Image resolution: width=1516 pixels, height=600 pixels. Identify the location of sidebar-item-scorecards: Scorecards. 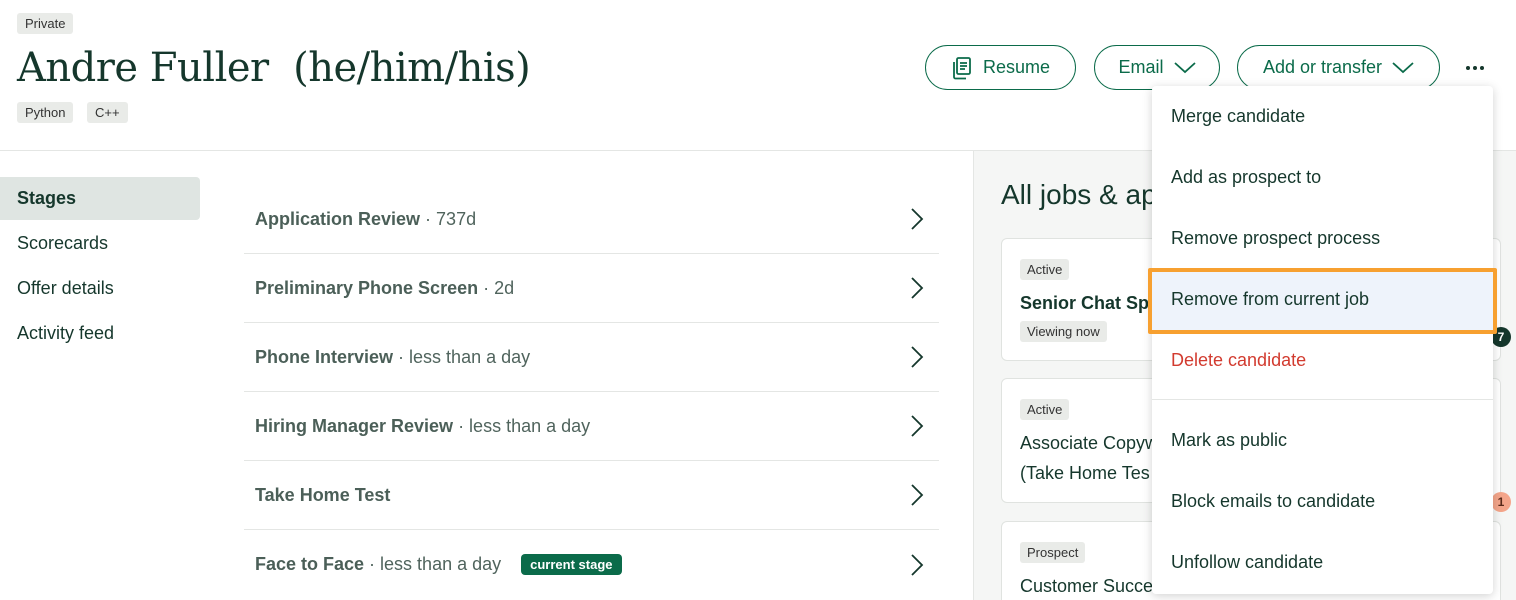
(100, 243).